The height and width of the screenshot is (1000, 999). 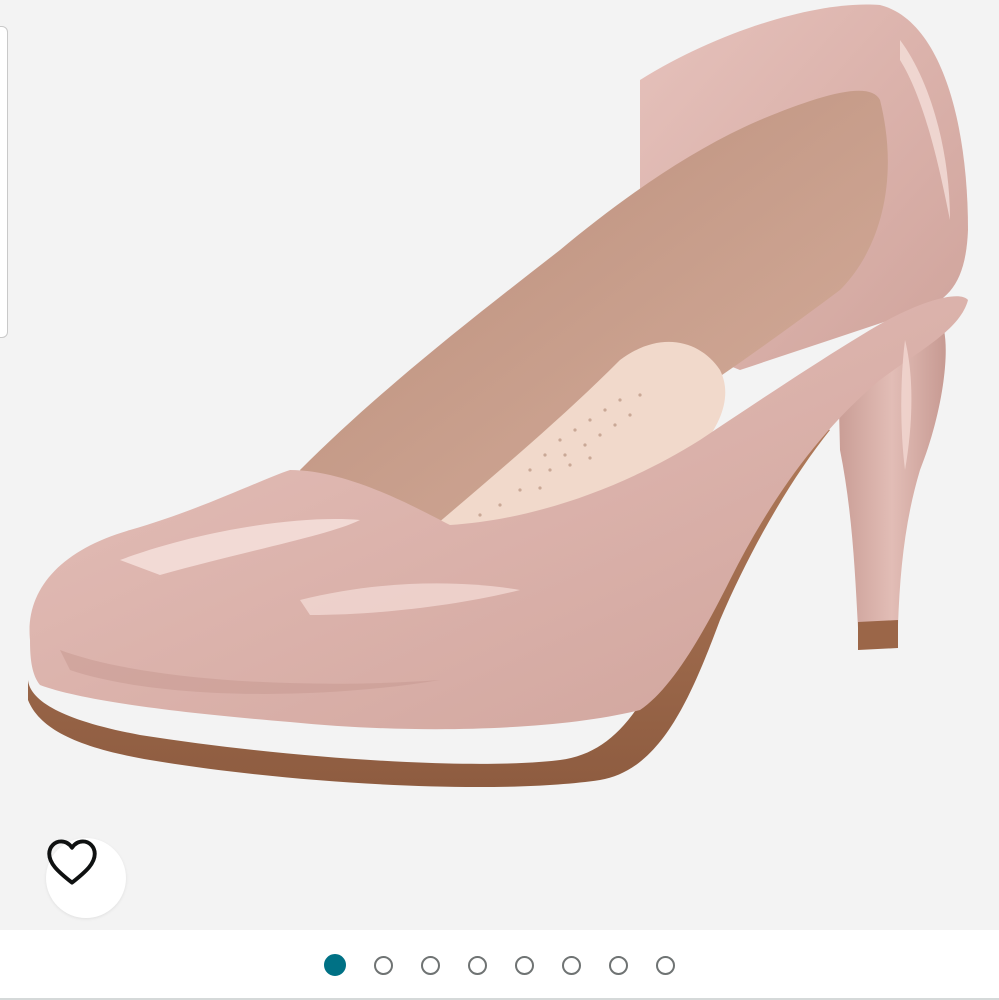 What do you see at coordinates (499, 965) in the screenshot?
I see `image-carousel-indicator` at bounding box center [499, 965].